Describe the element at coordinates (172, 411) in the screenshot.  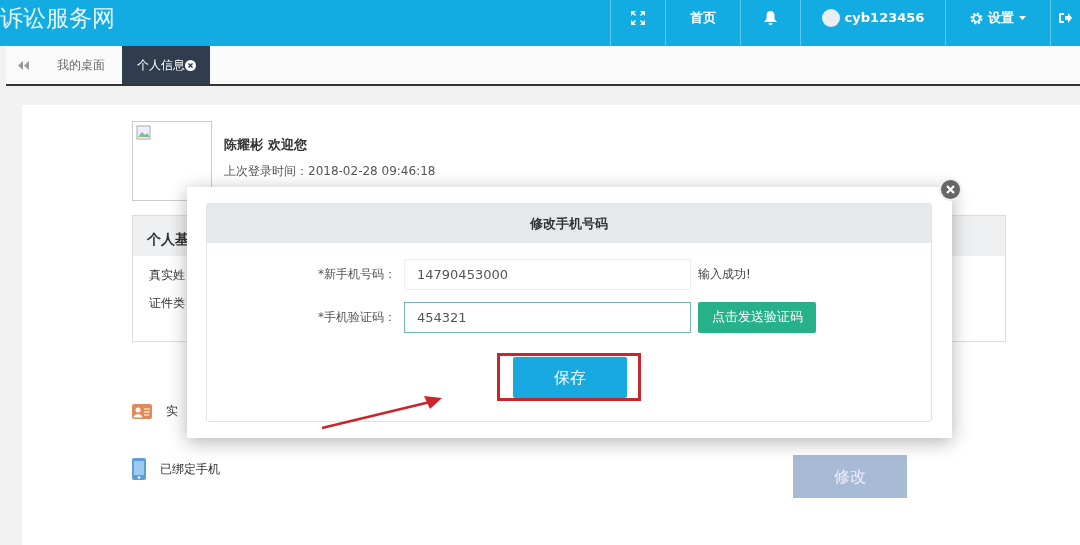
I see `binding-label: 实` at that location.